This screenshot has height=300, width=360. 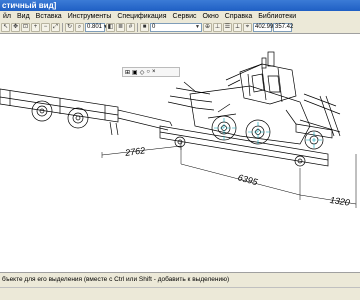 What do you see at coordinates (185, 16) in the screenshot?
I see `menu-service: Сервис` at bounding box center [185, 16].